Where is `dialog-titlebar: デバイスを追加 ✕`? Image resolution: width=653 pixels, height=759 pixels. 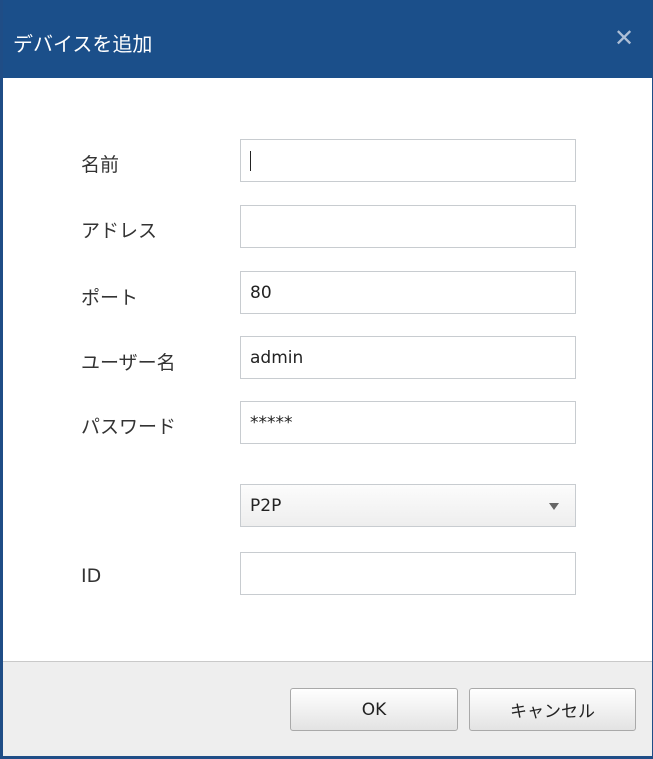
dialog-titlebar: デバイスを追加 ✕ is located at coordinates (327, 39).